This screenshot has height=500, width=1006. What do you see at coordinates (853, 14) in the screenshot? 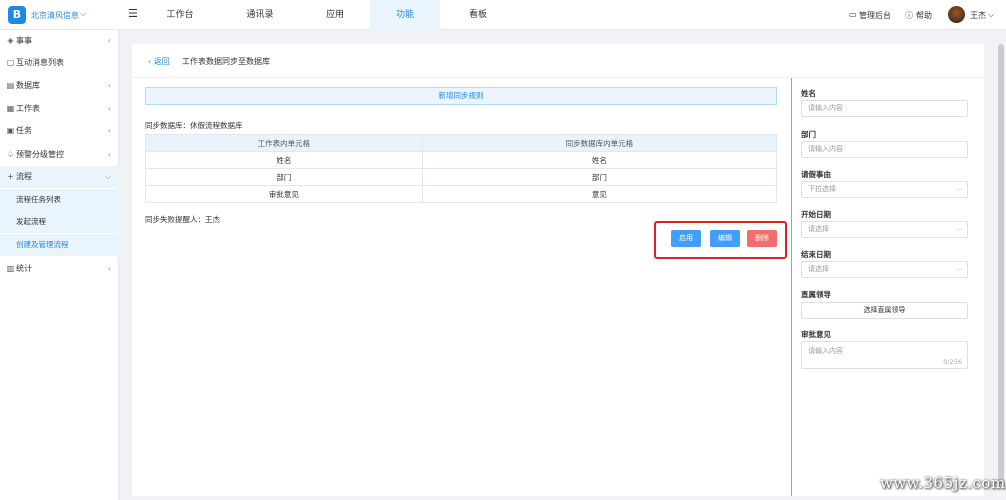
I see `admin-icon: ▭` at bounding box center [853, 14].